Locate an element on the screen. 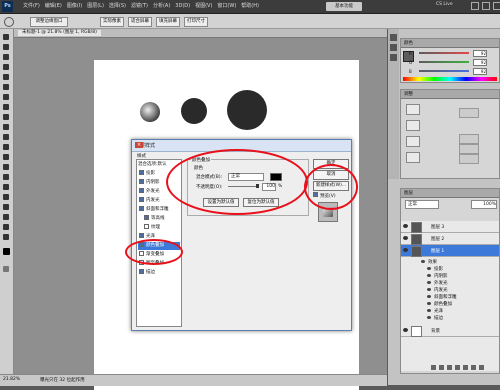  effect-row: 光泽 is located at coordinates (435, 311).